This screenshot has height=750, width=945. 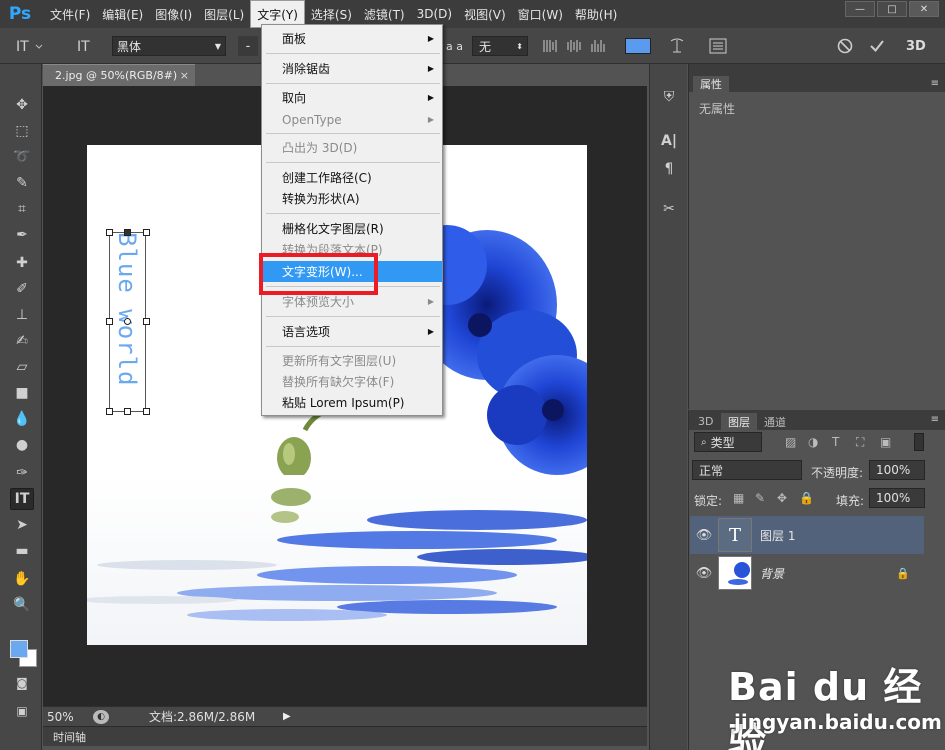 What do you see at coordinates (738, 498) in the screenshot?
I see `lock-transparent-icon: ▦` at bounding box center [738, 498].